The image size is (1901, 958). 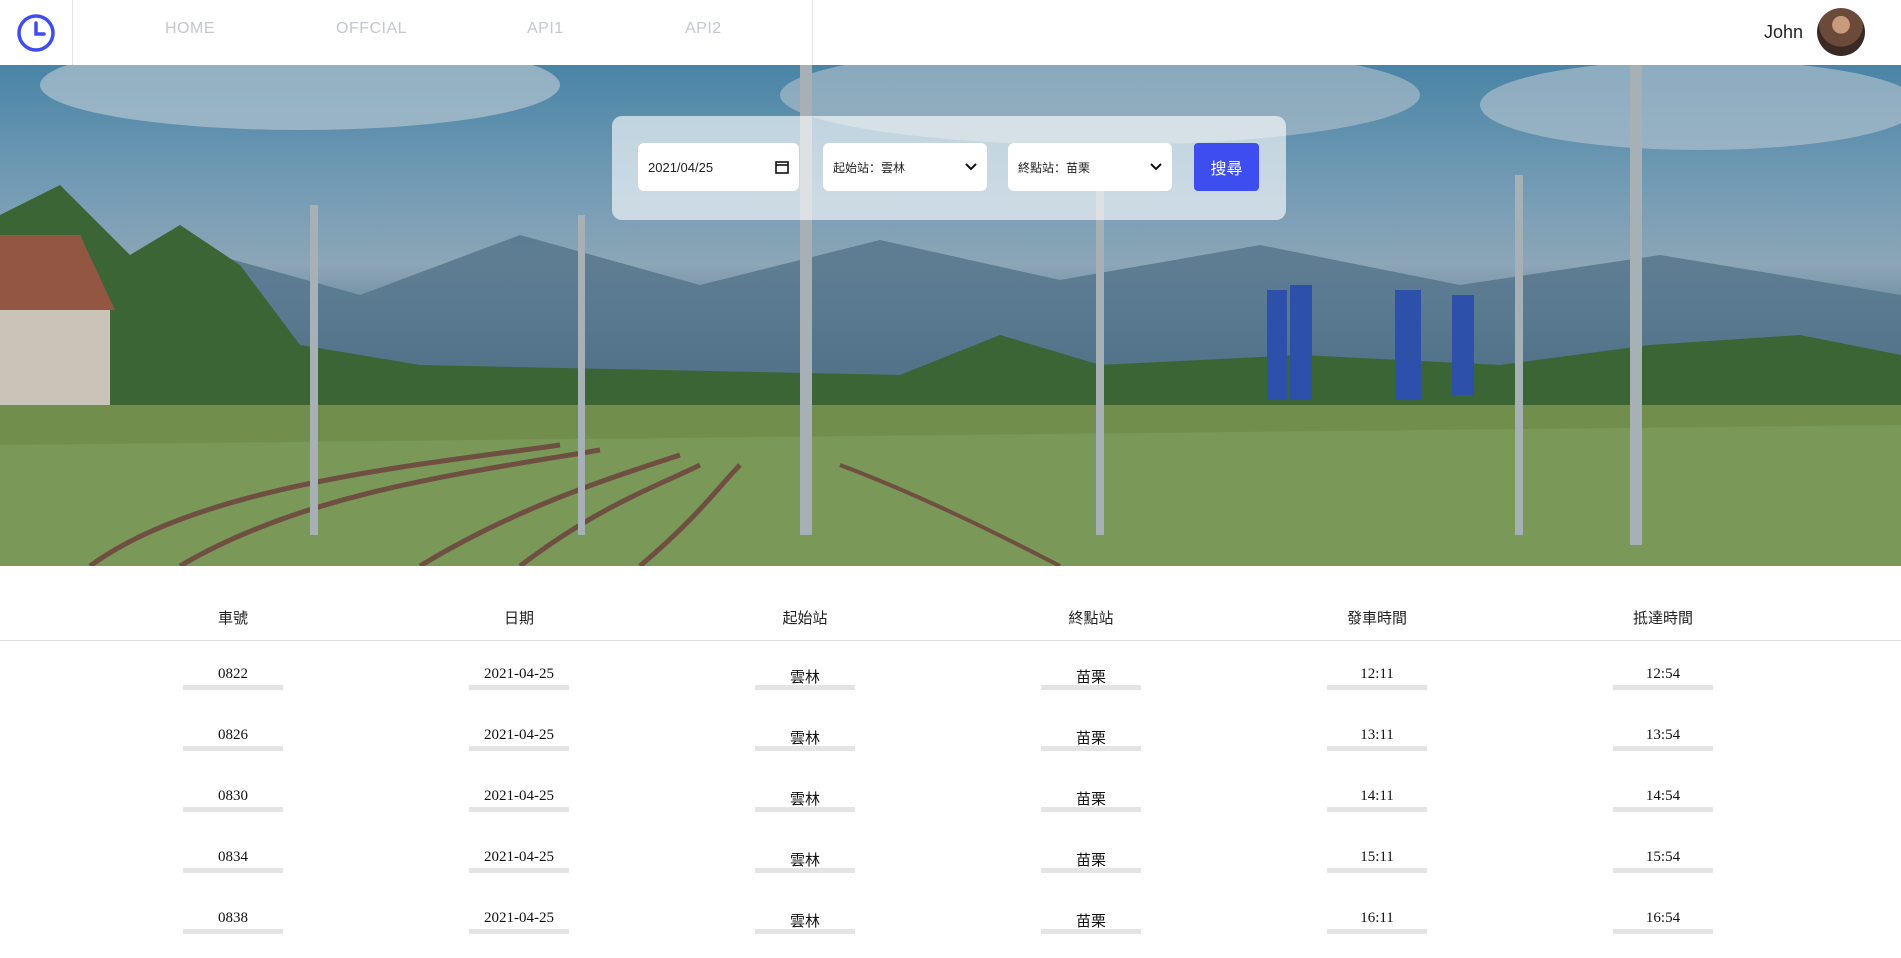 I want to click on table-row: 0834 2021-04-25 雲林 苗栗 15:11 15:54, so click(x=950, y=867).